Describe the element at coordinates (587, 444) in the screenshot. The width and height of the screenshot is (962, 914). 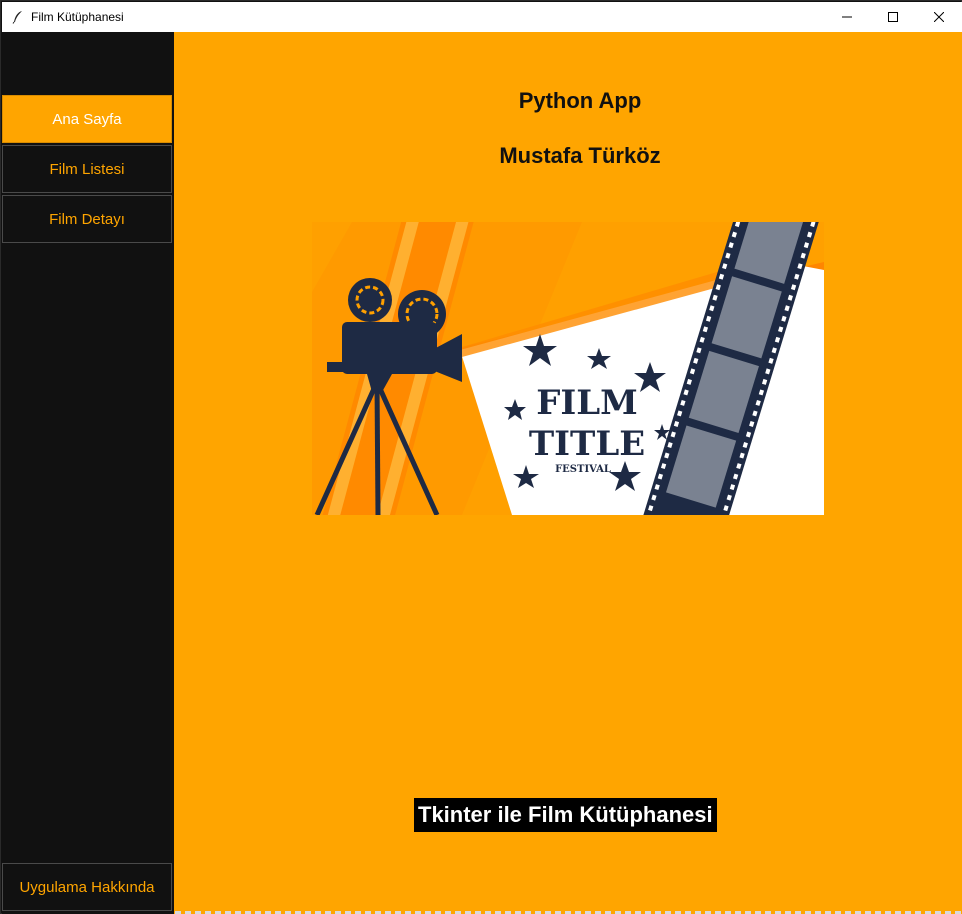
I see `banner-line2: TITLE` at that location.